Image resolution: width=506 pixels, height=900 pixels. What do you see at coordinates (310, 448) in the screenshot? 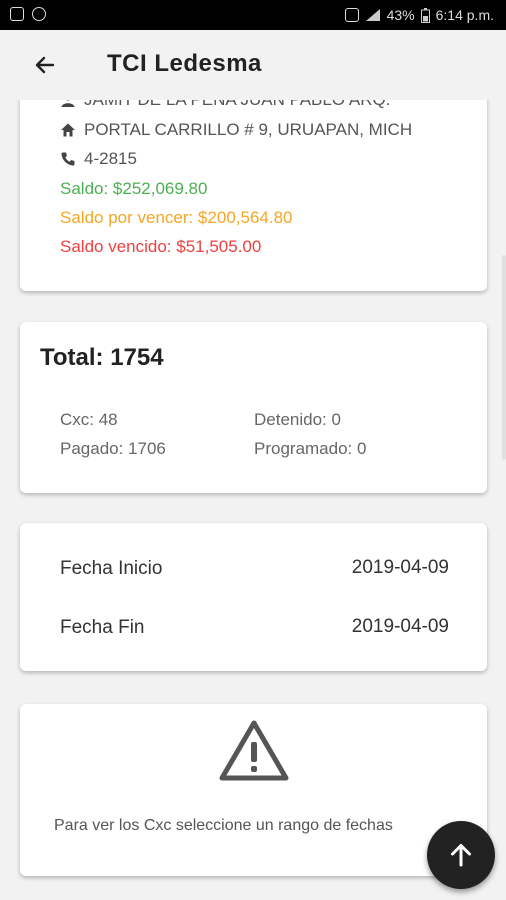
I see `programado-count: Programado: 0` at bounding box center [310, 448].